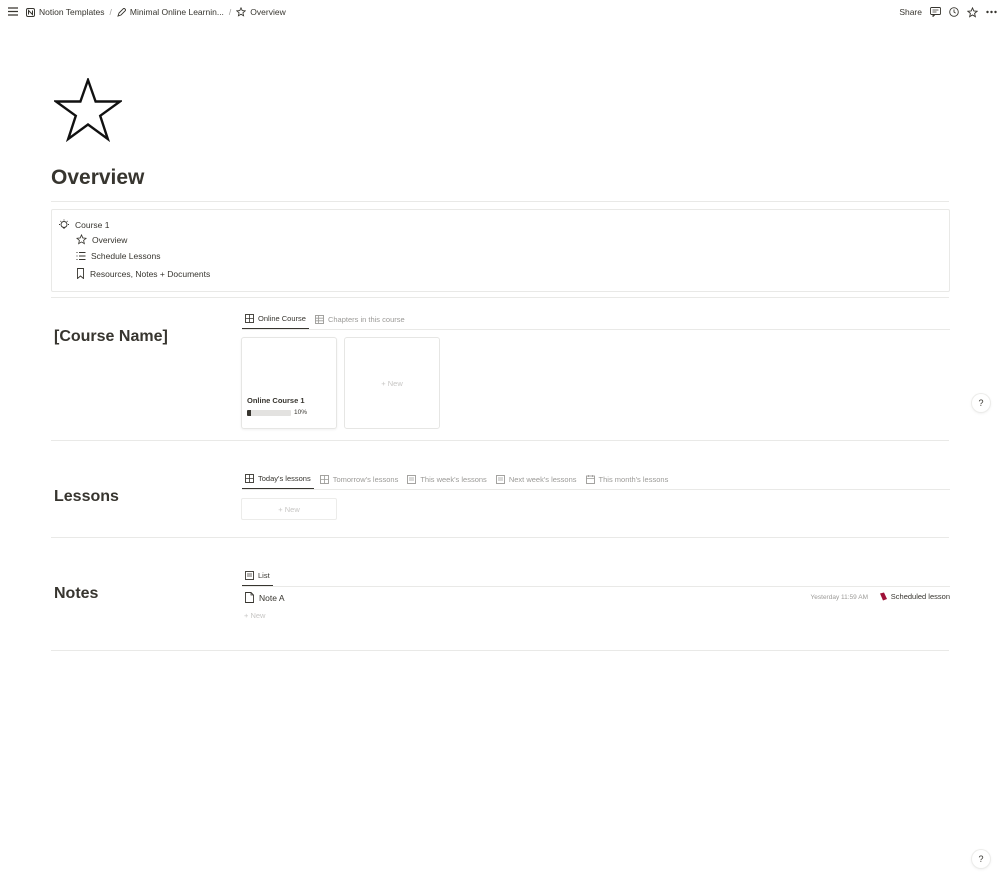 This screenshot has height=883, width=1005. I want to click on breadcrumb-notion-templates: Notion Templates, so click(65, 12).